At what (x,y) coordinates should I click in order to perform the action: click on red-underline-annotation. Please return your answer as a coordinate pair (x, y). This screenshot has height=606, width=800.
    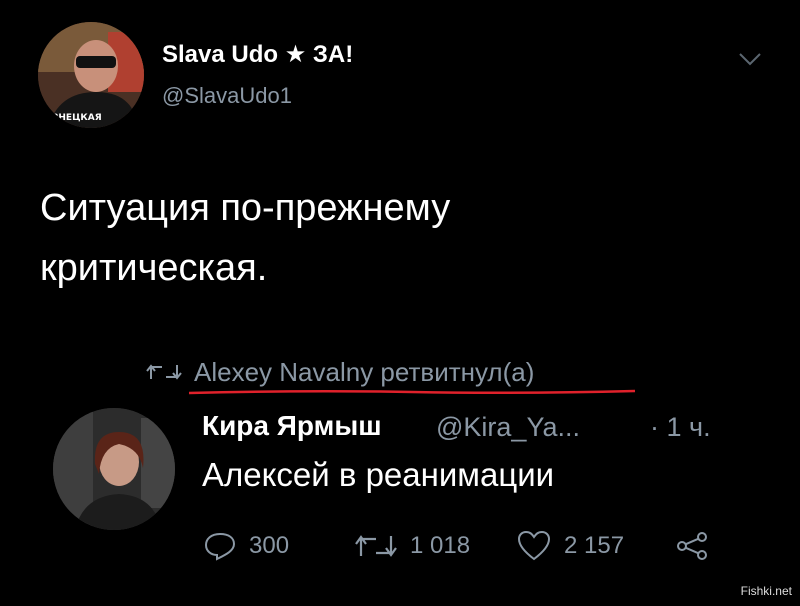
    Looking at the image, I should click on (412, 392).